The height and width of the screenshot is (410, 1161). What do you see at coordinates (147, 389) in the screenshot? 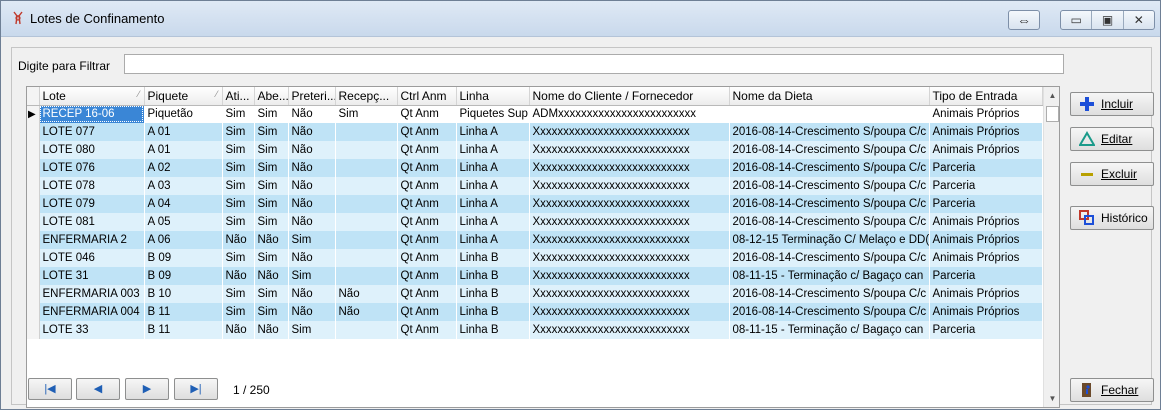
I see `next-page-button: ▶` at bounding box center [147, 389].